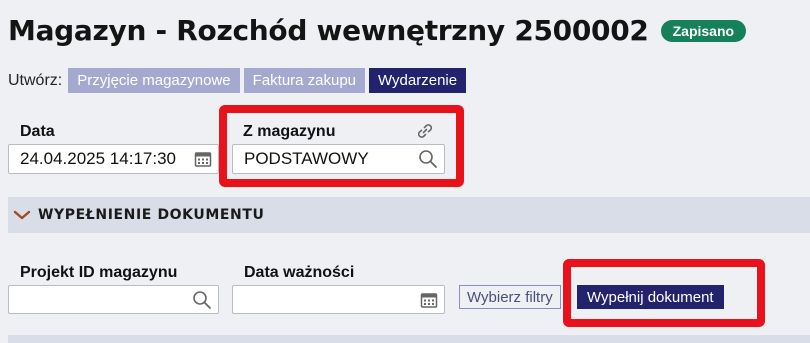 Image resolution: width=810 pixels, height=343 pixels. What do you see at coordinates (328, 30) in the screenshot?
I see `page-title: Magazyn - Rozchód wewnętrzny 2500002` at bounding box center [328, 30].